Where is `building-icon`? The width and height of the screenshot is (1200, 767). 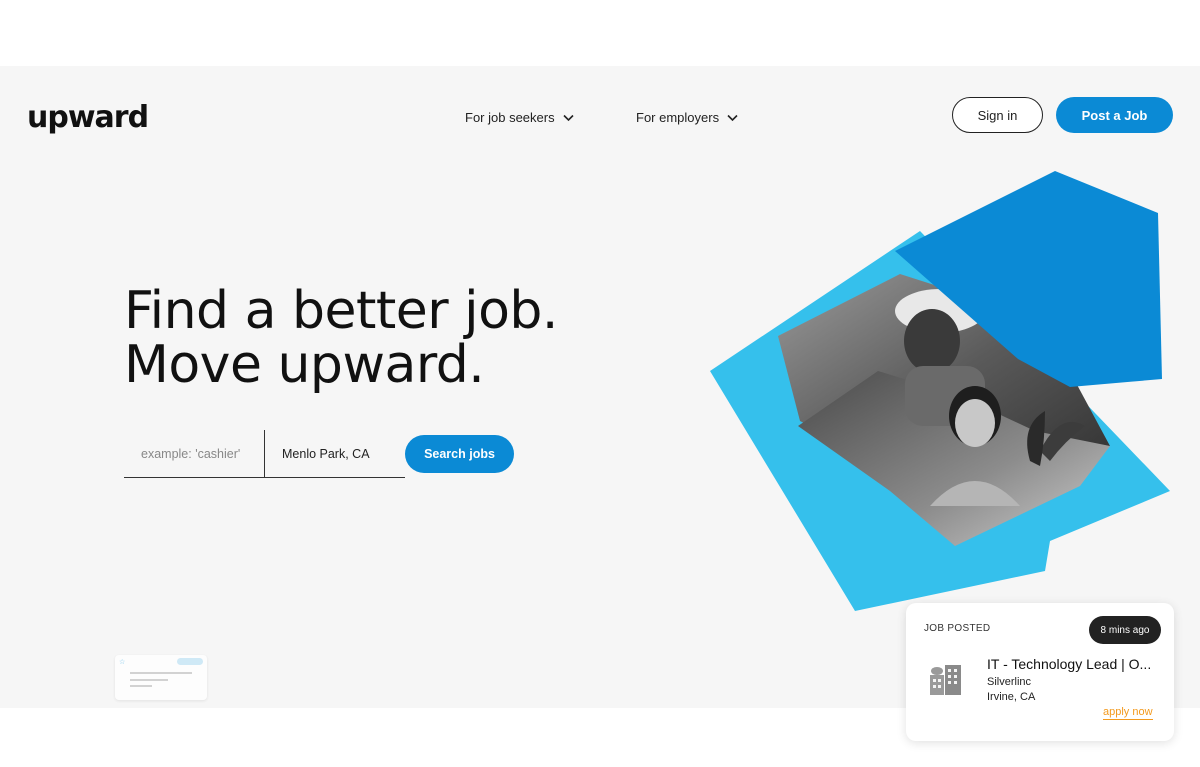 building-icon is located at coordinates (945, 680).